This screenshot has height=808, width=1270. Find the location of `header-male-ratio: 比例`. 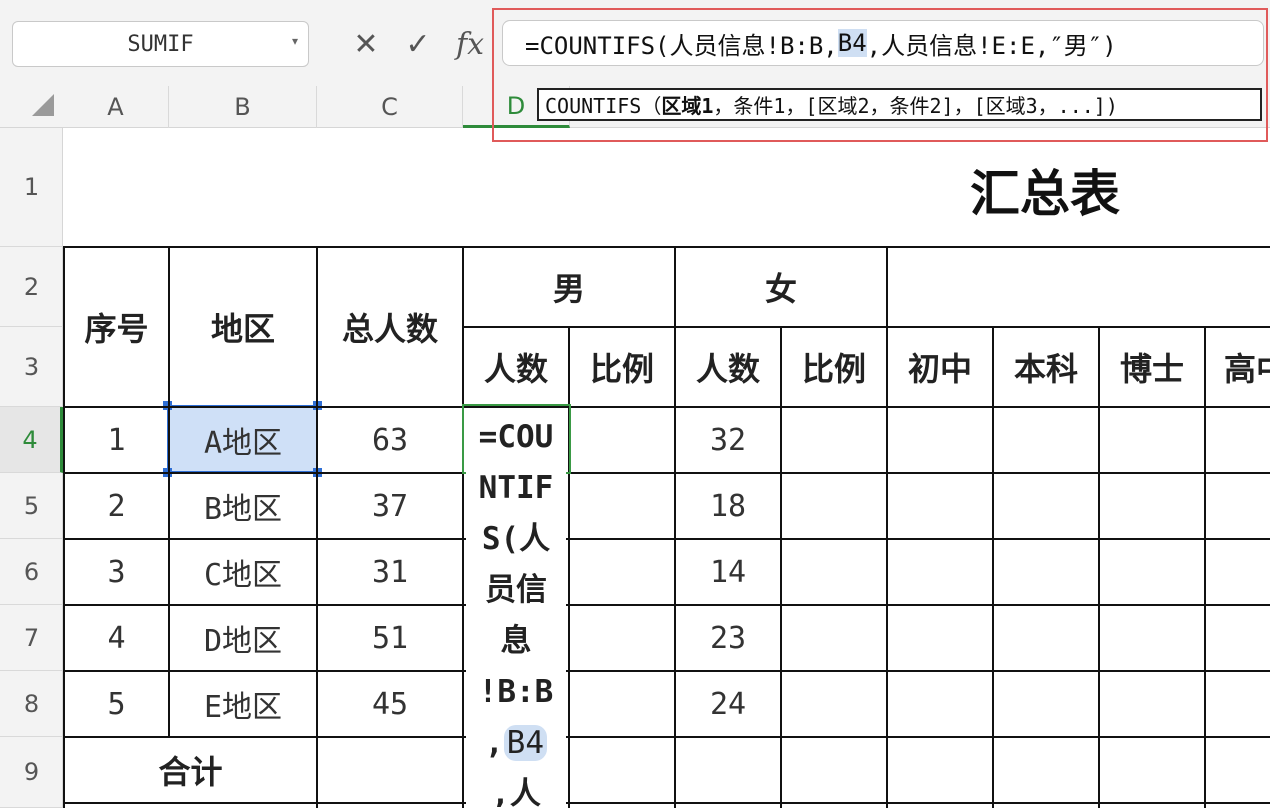

header-male-ratio: 比例 is located at coordinates (621, 369).